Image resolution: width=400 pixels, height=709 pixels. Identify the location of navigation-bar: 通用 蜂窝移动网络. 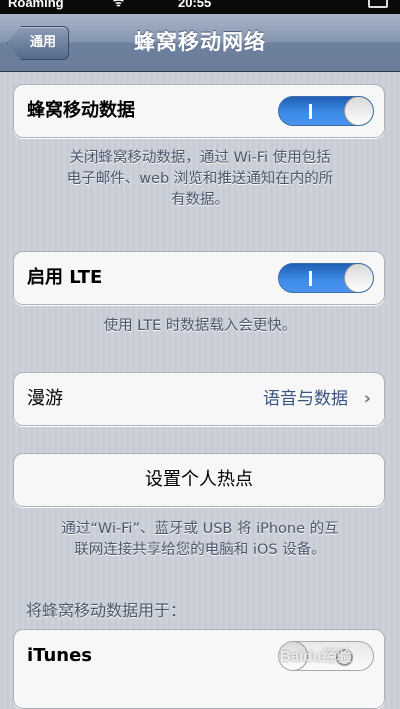
(200, 43).